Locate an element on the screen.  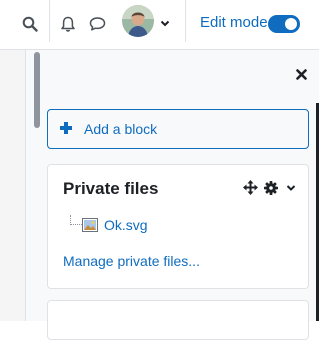
bell-icon is located at coordinates (68, 24).